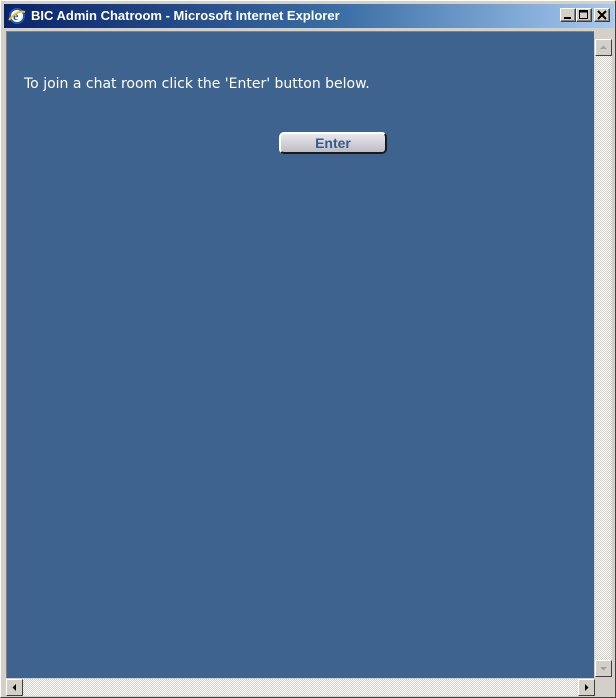 The image size is (616, 698). I want to click on close-button, so click(602, 15).